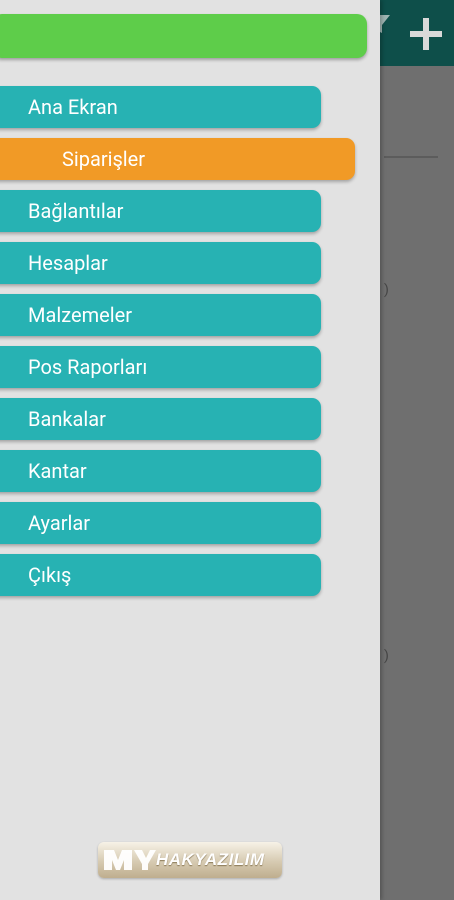 The height and width of the screenshot is (900, 454). Describe the element at coordinates (130, 860) in the screenshot. I see `logo-mark-icon` at that location.